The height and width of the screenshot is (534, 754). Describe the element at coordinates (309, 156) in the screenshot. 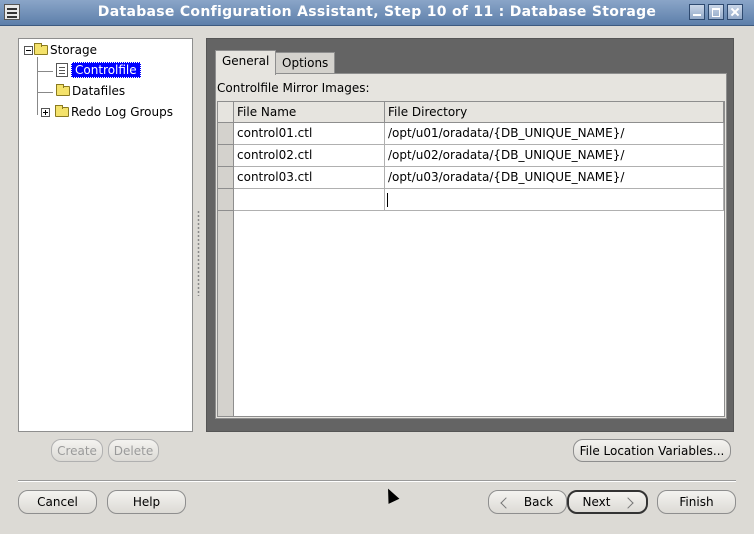

I see `table-cell-file-name: control02.ctl` at that location.